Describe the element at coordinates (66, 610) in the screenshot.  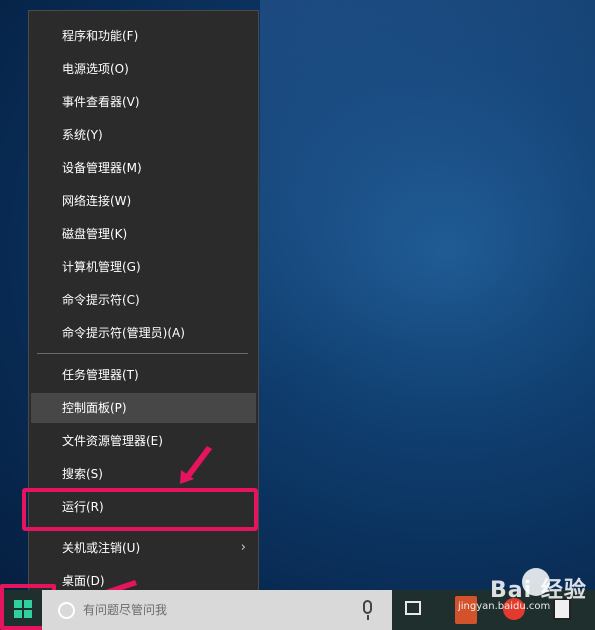
I see `search-circle-icon` at that location.